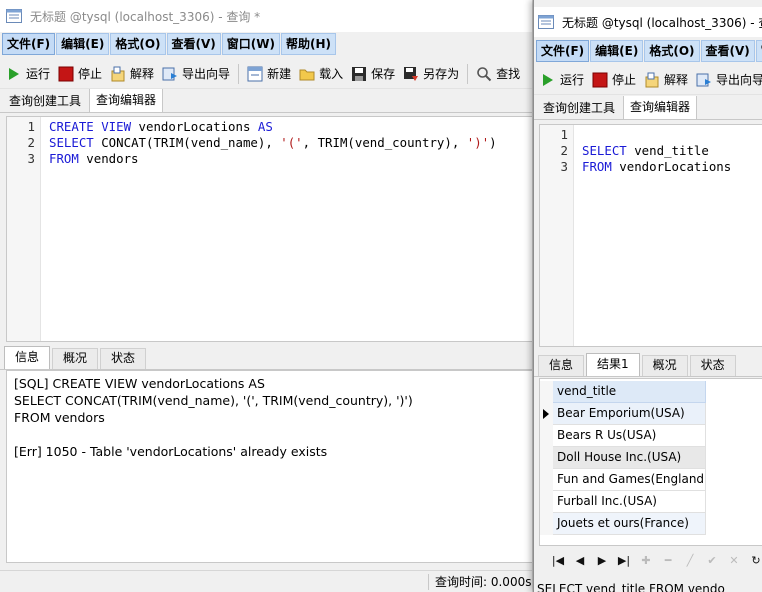 The height and width of the screenshot is (592, 762). Describe the element at coordinates (431, 74) in the screenshot. I see `save-as-button: 另存为` at that location.